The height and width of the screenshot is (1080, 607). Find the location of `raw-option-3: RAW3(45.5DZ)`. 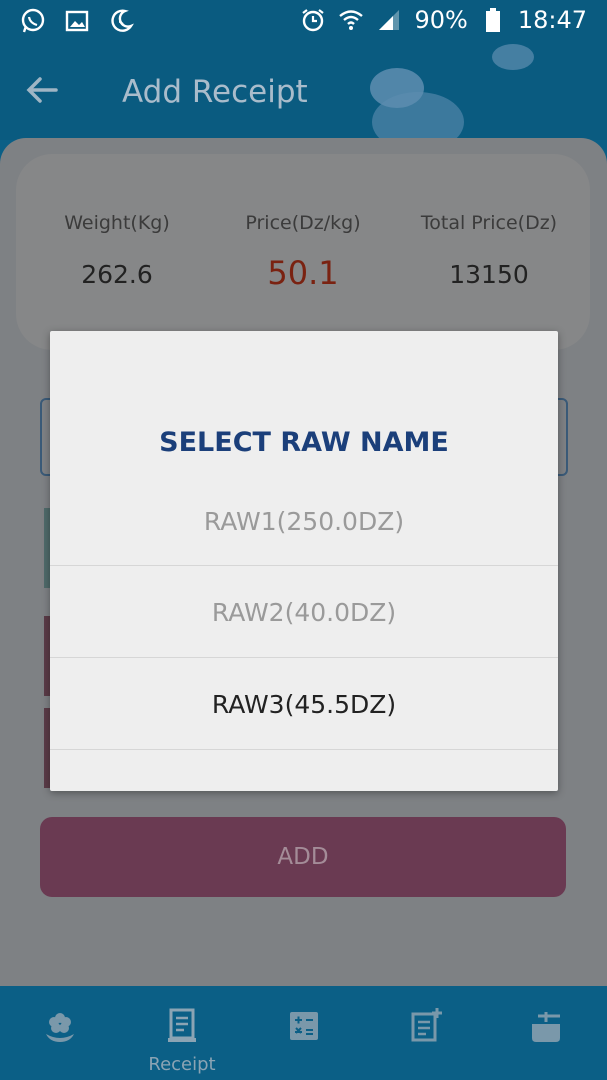

raw-option-3: RAW3(45.5DZ) is located at coordinates (304, 705).